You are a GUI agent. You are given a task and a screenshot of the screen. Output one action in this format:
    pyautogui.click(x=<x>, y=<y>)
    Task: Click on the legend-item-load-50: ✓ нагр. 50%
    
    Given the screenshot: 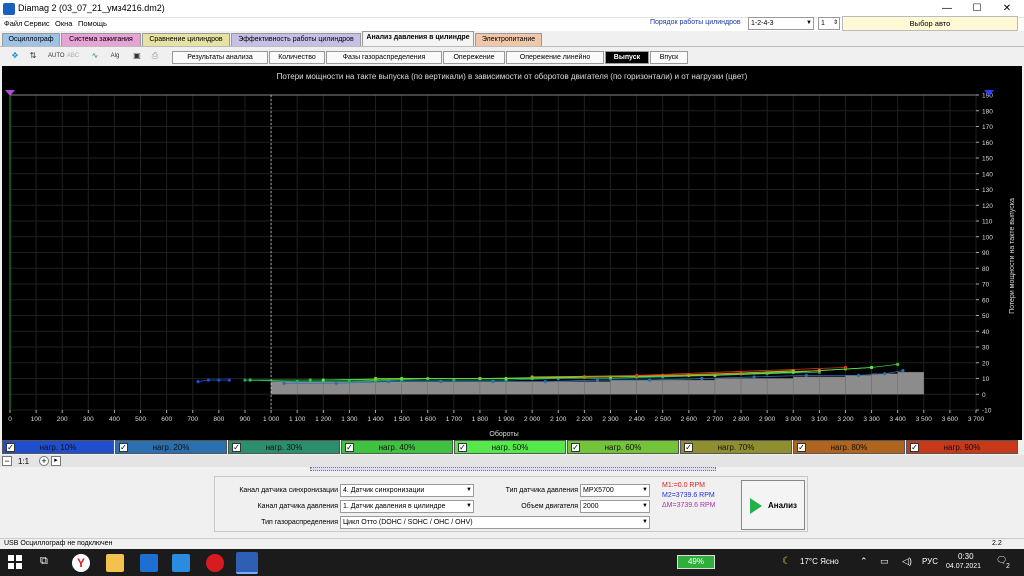 What is the action you would take?
    pyautogui.click(x=510, y=447)
    